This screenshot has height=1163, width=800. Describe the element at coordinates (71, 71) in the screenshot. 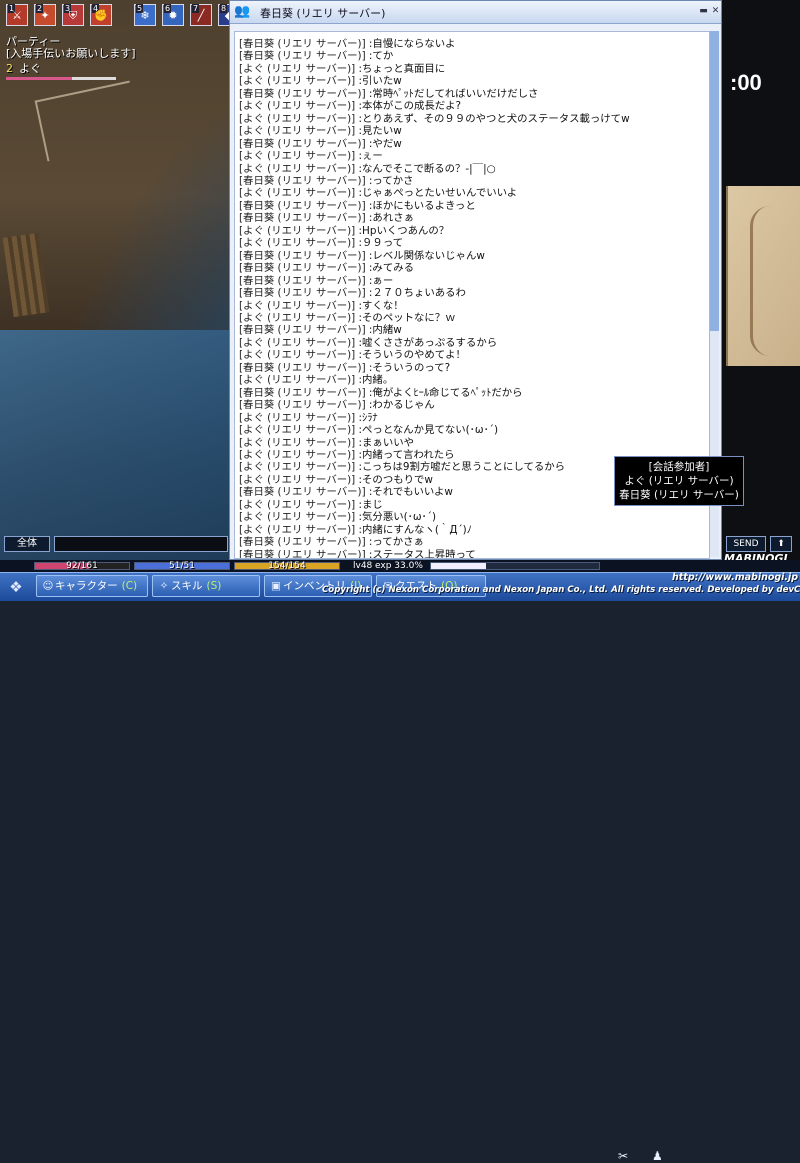

I see `party-member: 2 よぐ` at that location.